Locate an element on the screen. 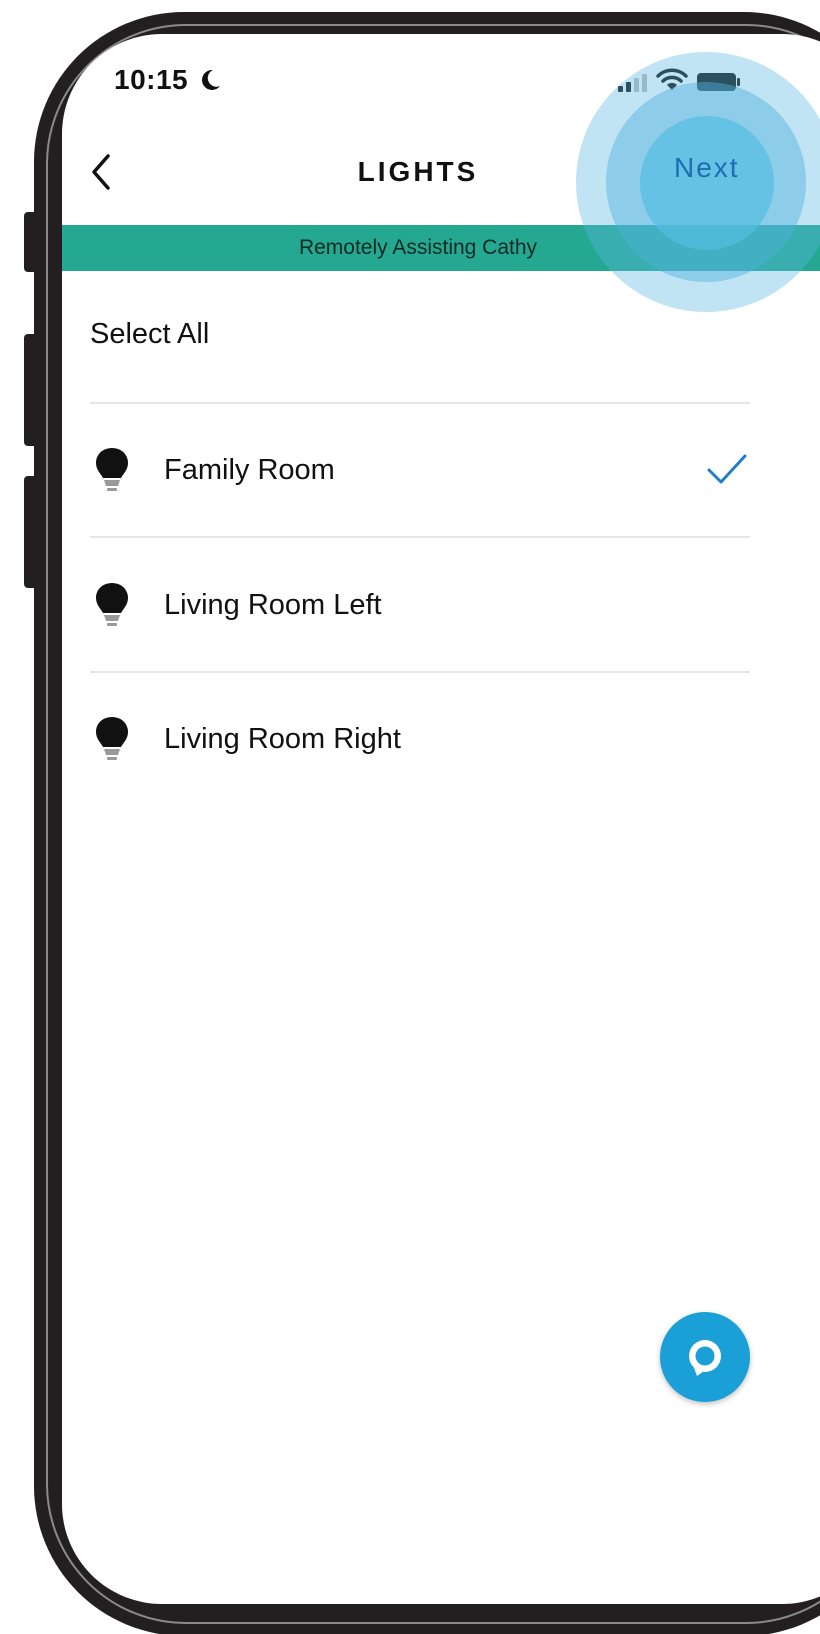 This screenshot has width=820, height=1634. next-button: Next is located at coordinates (707, 168).